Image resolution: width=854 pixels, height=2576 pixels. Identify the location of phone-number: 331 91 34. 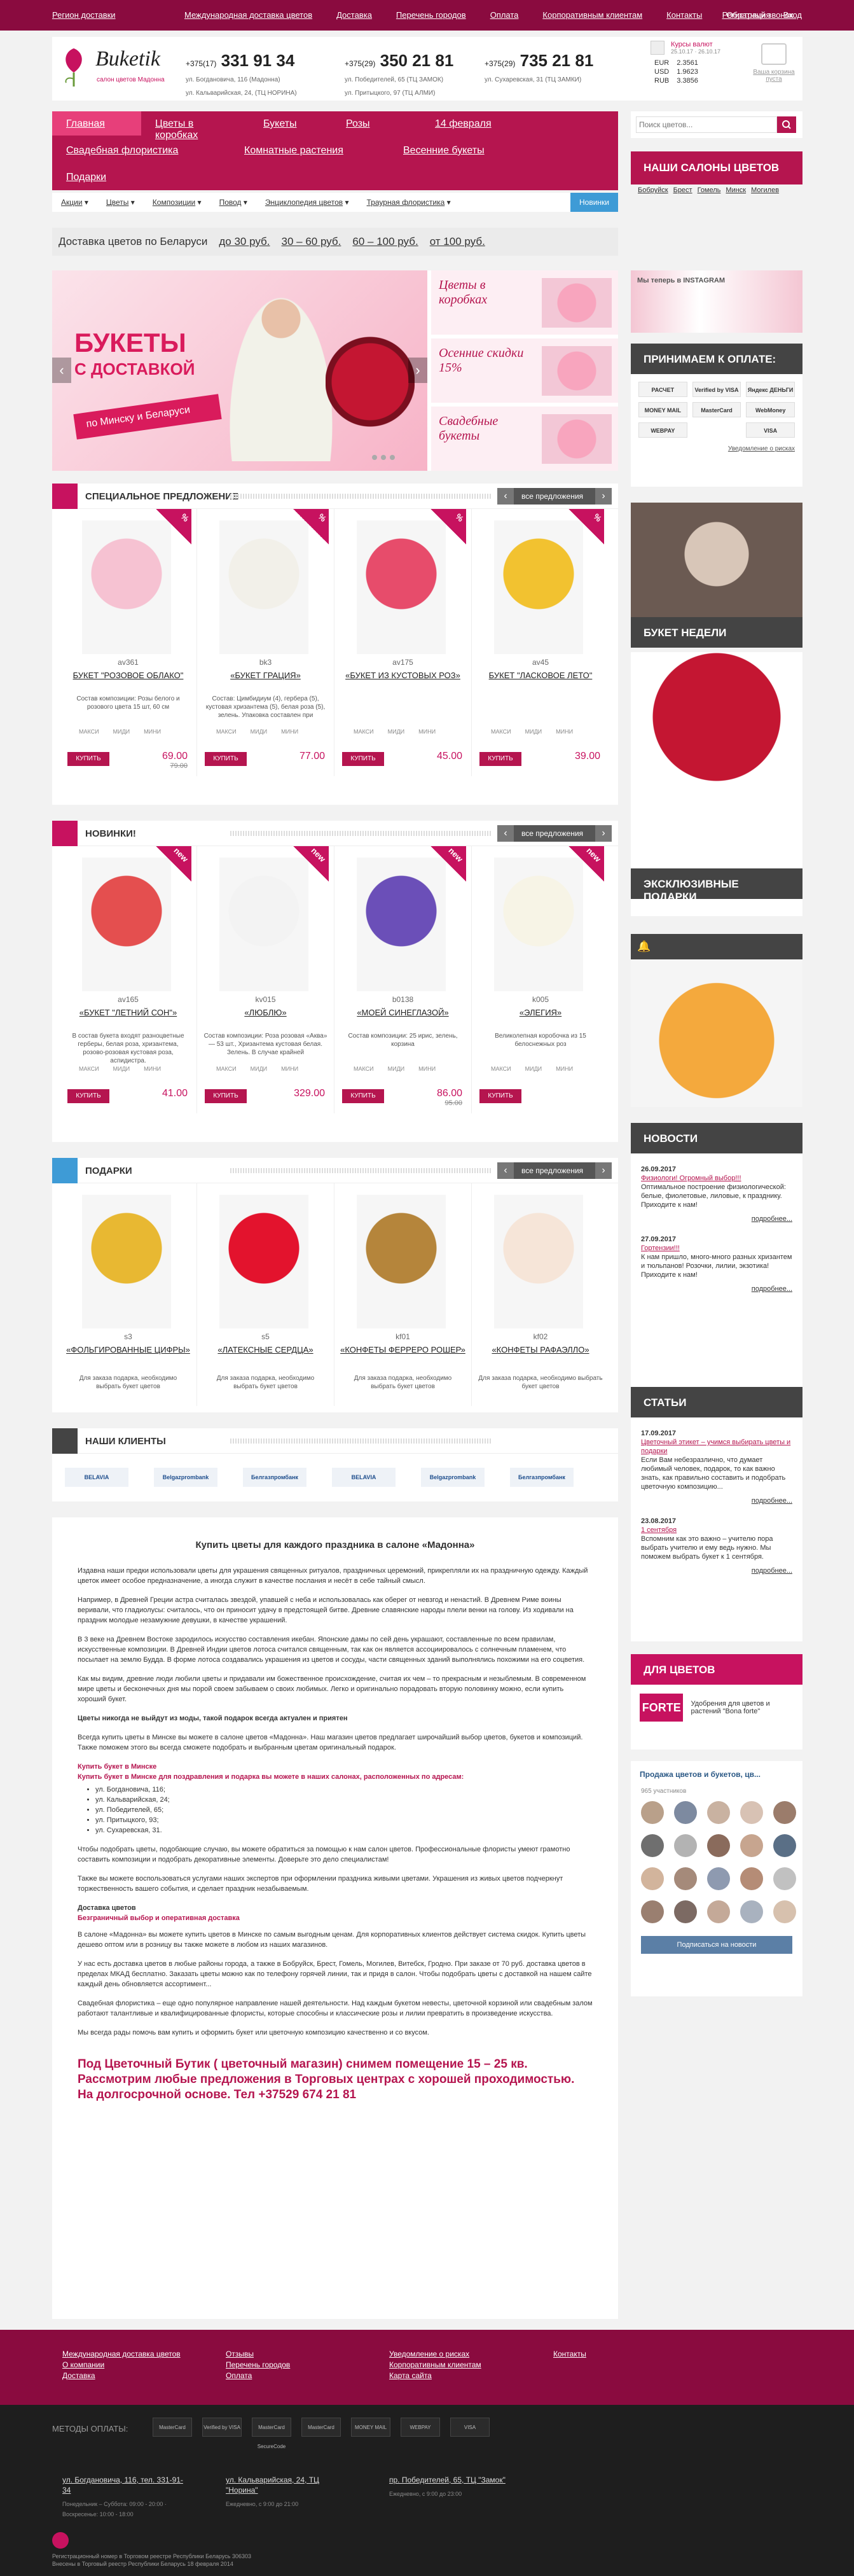
(258, 60).